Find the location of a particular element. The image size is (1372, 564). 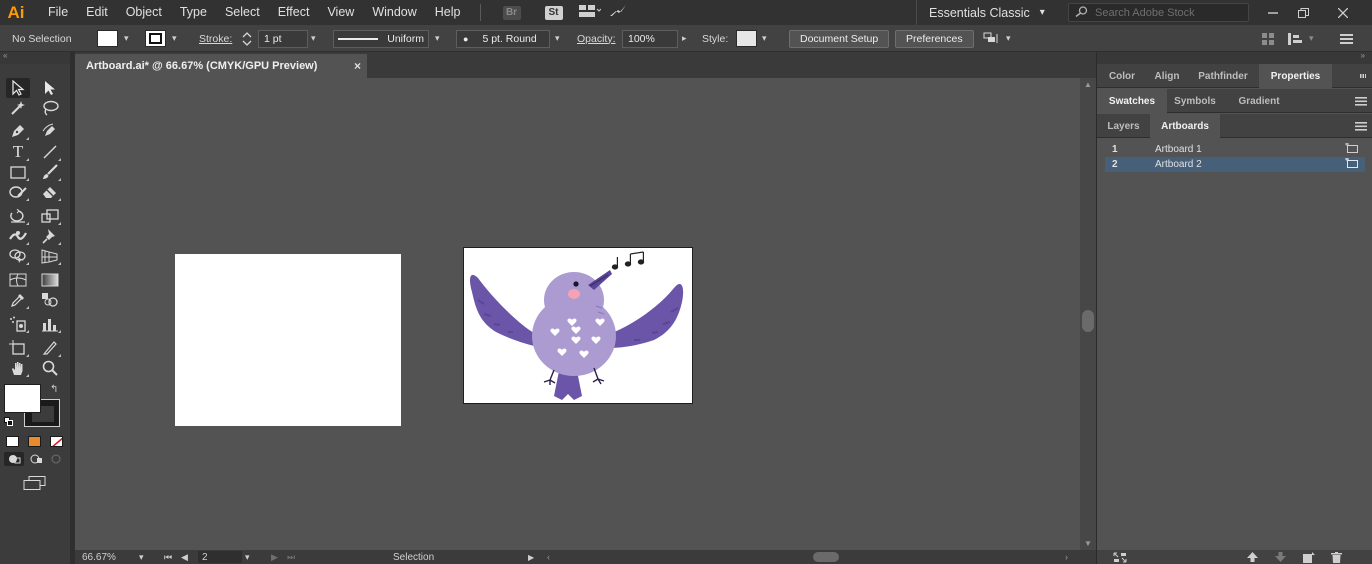

fill-proxy is located at coordinates (22, 398).